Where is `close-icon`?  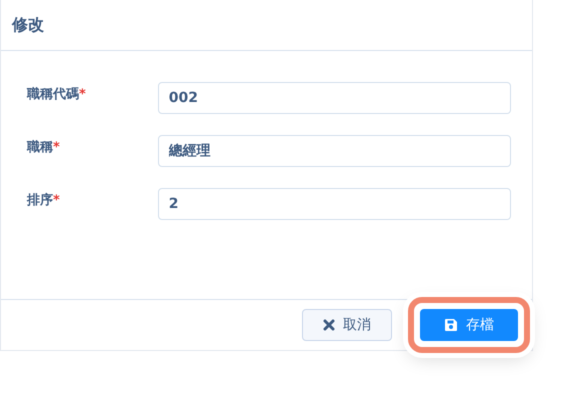 close-icon is located at coordinates (329, 325).